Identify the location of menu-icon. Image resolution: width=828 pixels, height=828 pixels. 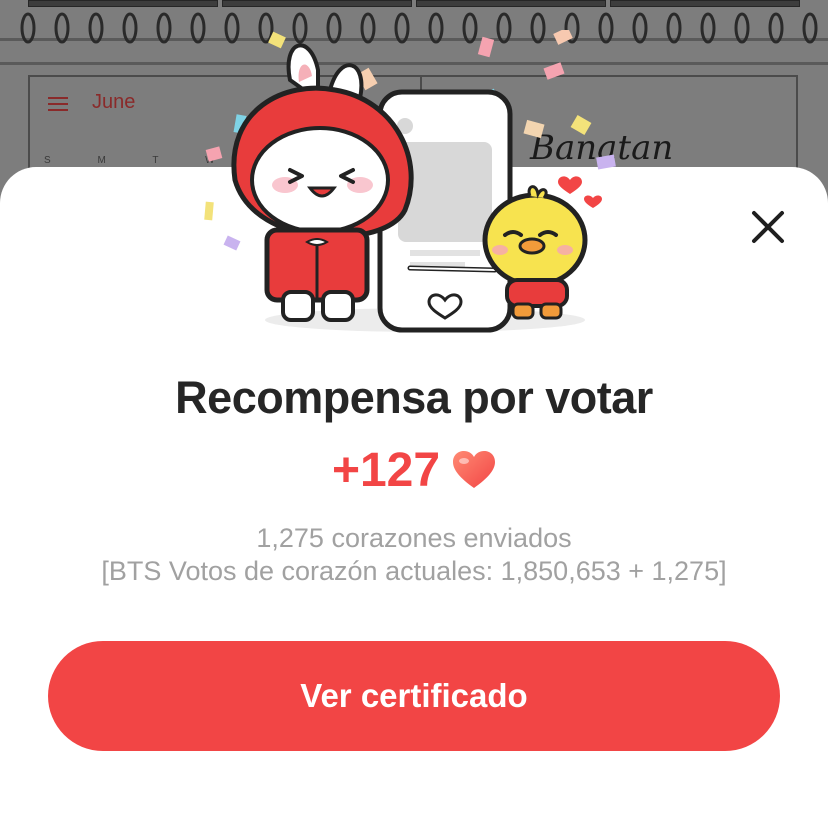
(58, 104).